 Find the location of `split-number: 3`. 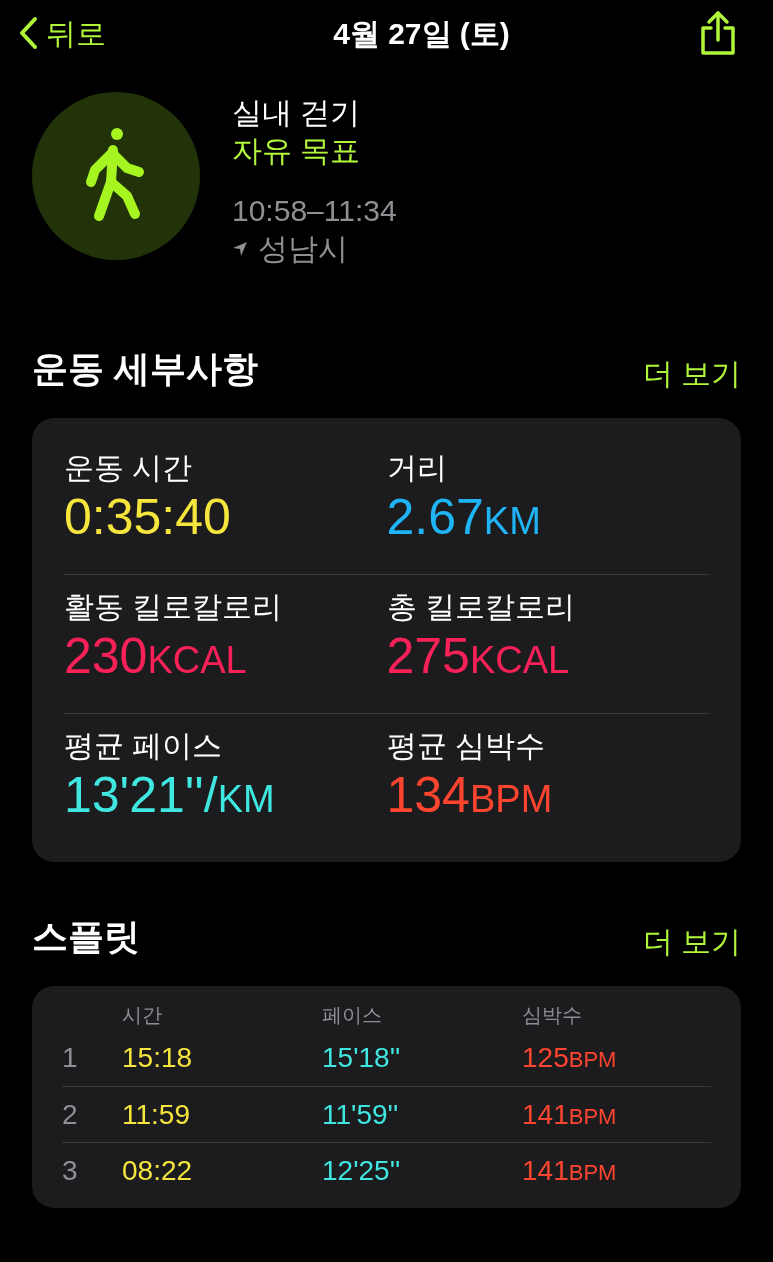

split-number: 3 is located at coordinates (70, 1170).